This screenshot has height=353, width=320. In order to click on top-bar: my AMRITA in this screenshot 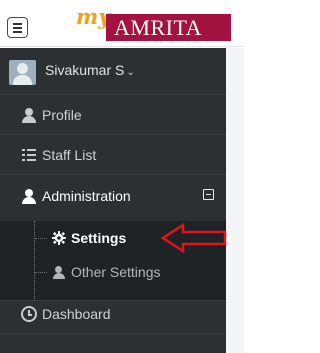, I will do `click(122, 23)`.